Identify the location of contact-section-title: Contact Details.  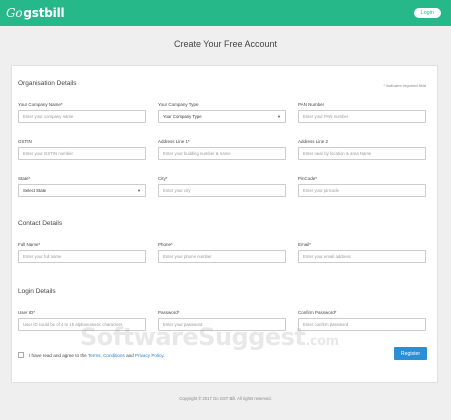
(40, 223).